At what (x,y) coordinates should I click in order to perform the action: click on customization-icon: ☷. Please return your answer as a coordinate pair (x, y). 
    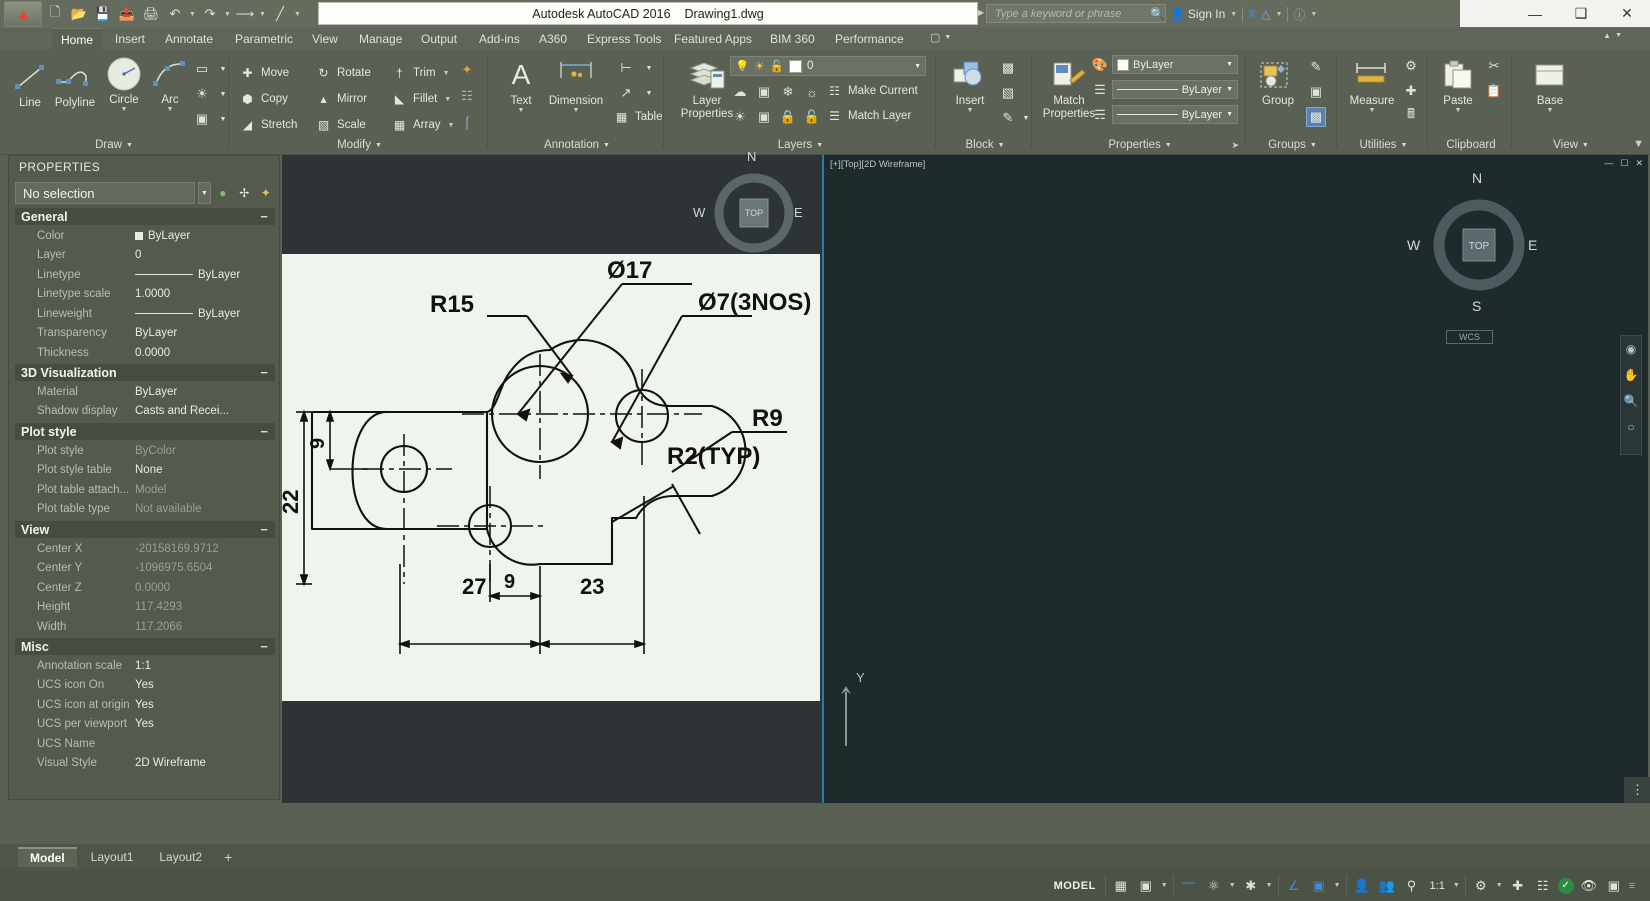
    Looking at the image, I should click on (1543, 886).